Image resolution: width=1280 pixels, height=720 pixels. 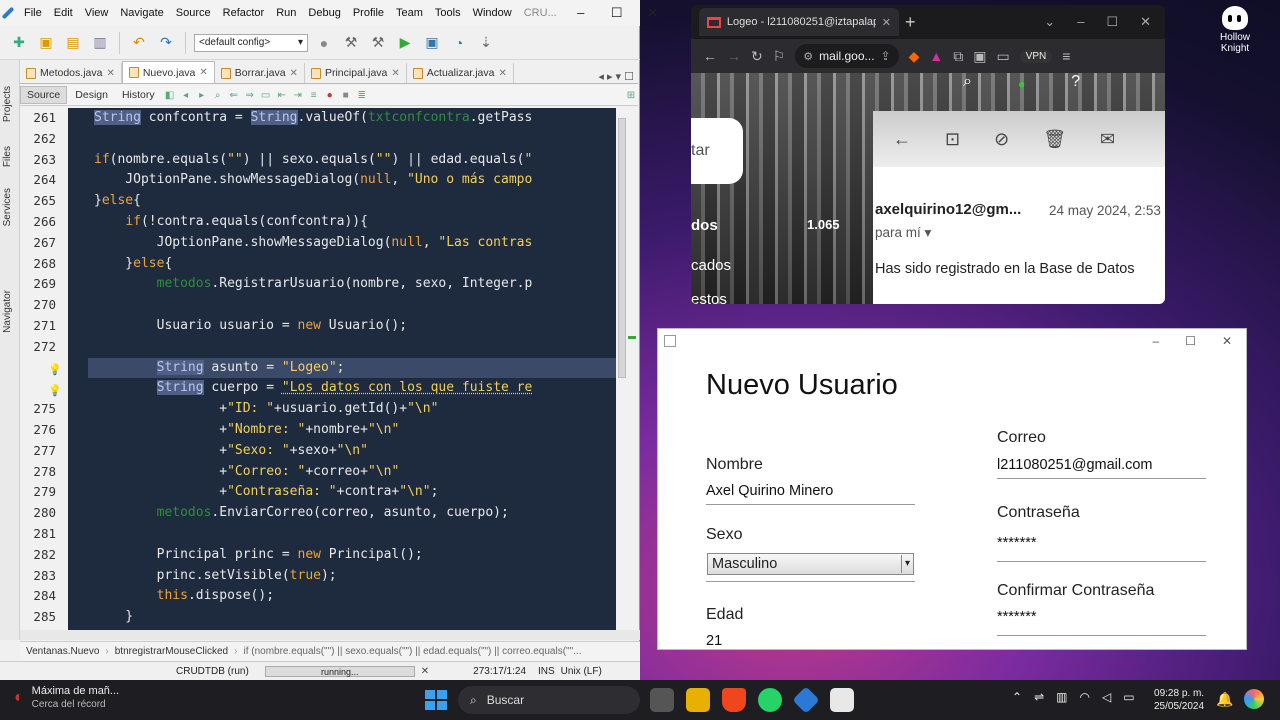 I want to click on back-icon: ◂, so click(x=186, y=95).